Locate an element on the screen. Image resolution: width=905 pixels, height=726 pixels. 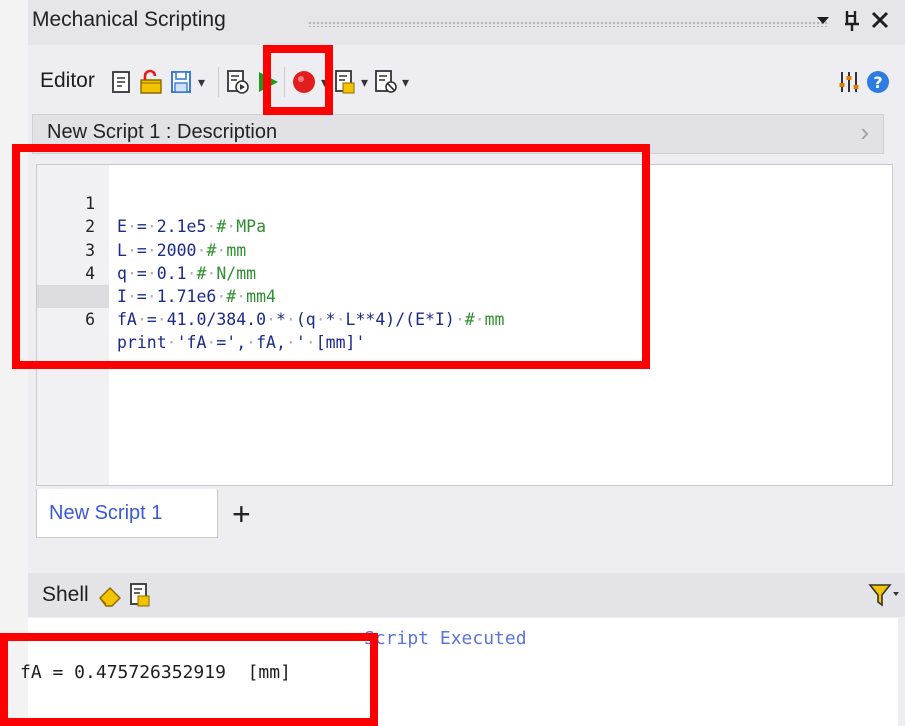
debug-icon is located at coordinates (385, 82).